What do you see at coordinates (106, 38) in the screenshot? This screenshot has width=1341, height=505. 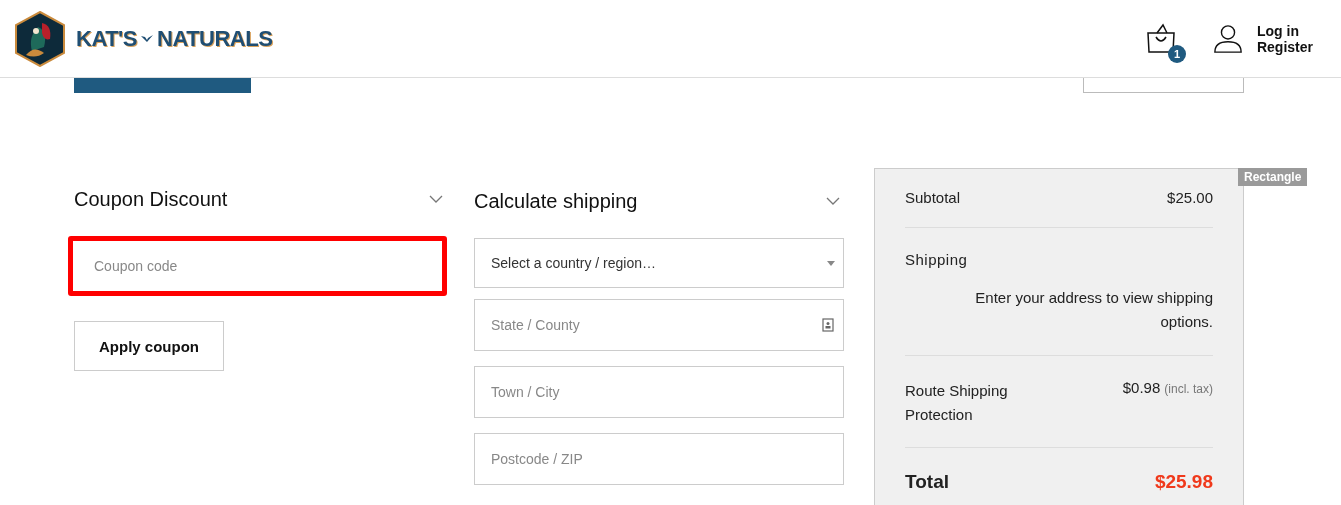 I see `logo-text: KAT'S` at bounding box center [106, 38].